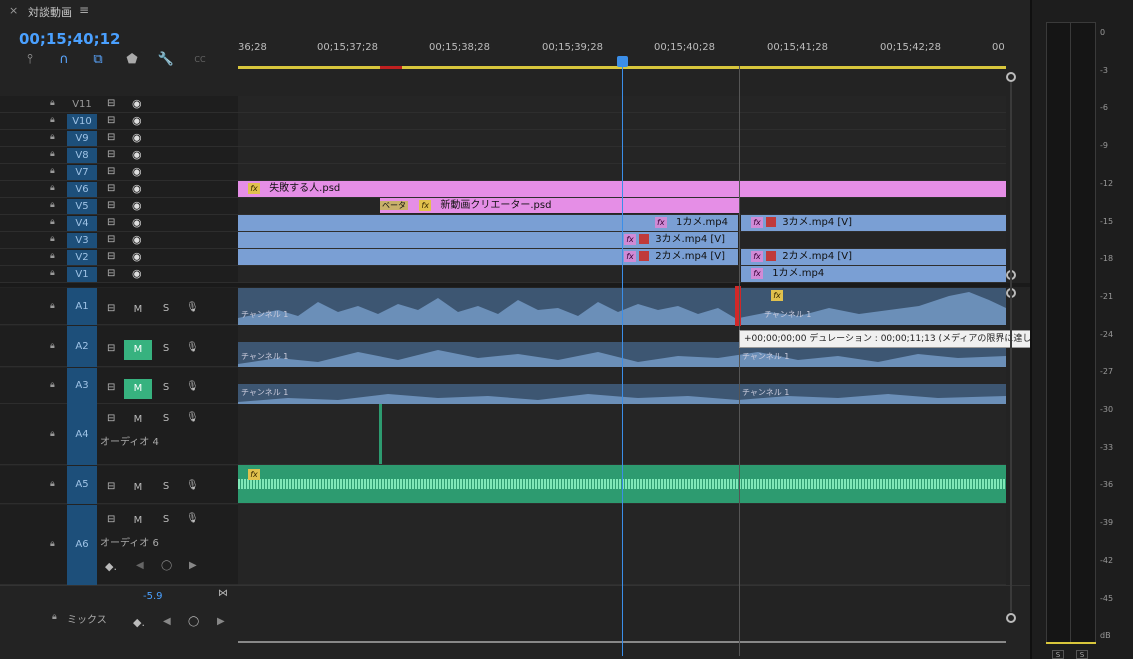  I want to click on clip-v4-left: fx 1カメ.mp4, so click(488, 223).